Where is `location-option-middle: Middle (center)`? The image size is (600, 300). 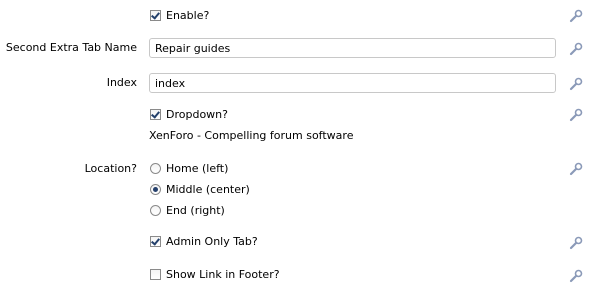
location-option-middle: Middle (center) is located at coordinates (208, 190).